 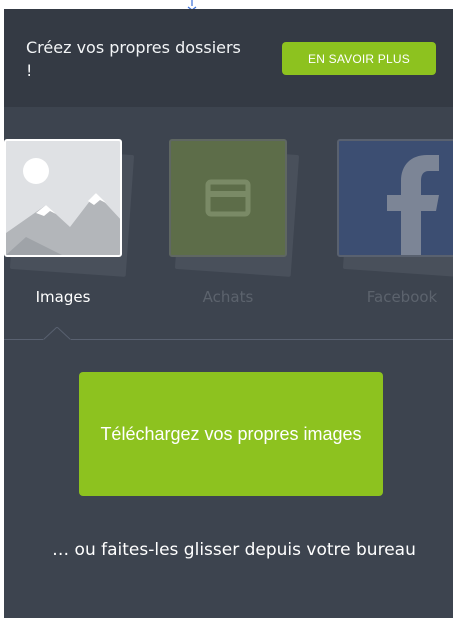 What do you see at coordinates (359, 58) in the screenshot?
I see `learn-more-button: EN SAVOIR PLUS` at bounding box center [359, 58].